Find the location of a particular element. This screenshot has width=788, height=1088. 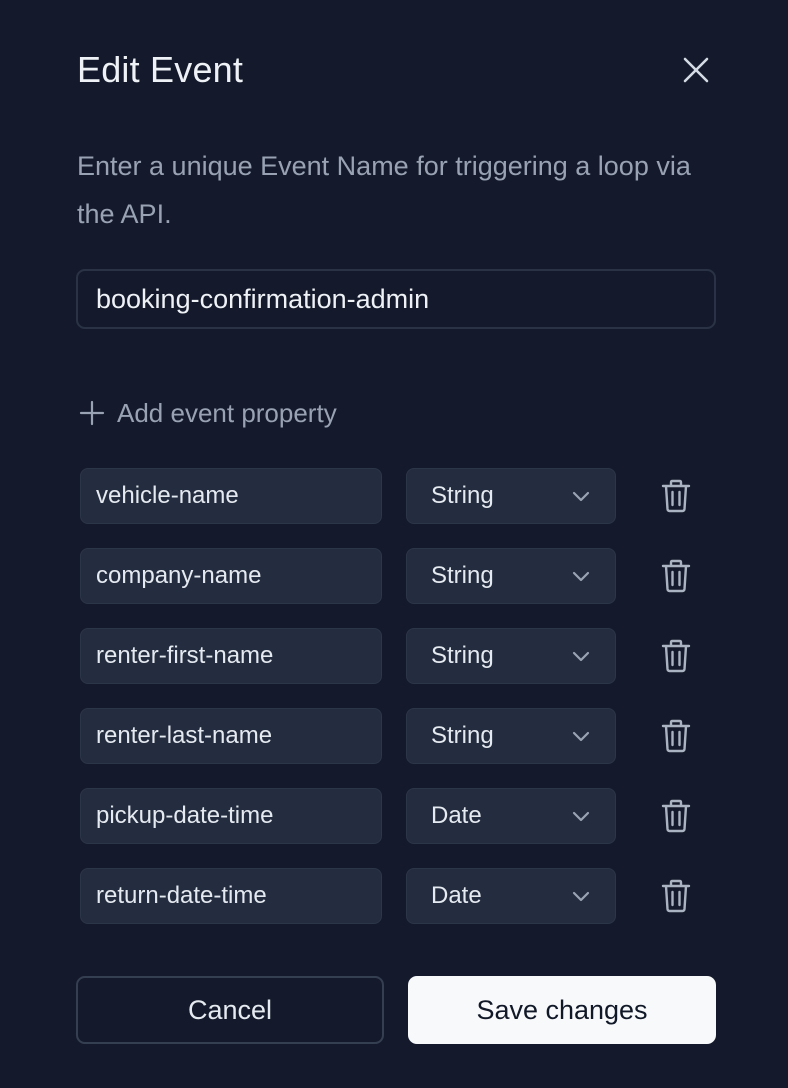

close-button is located at coordinates (696, 70).